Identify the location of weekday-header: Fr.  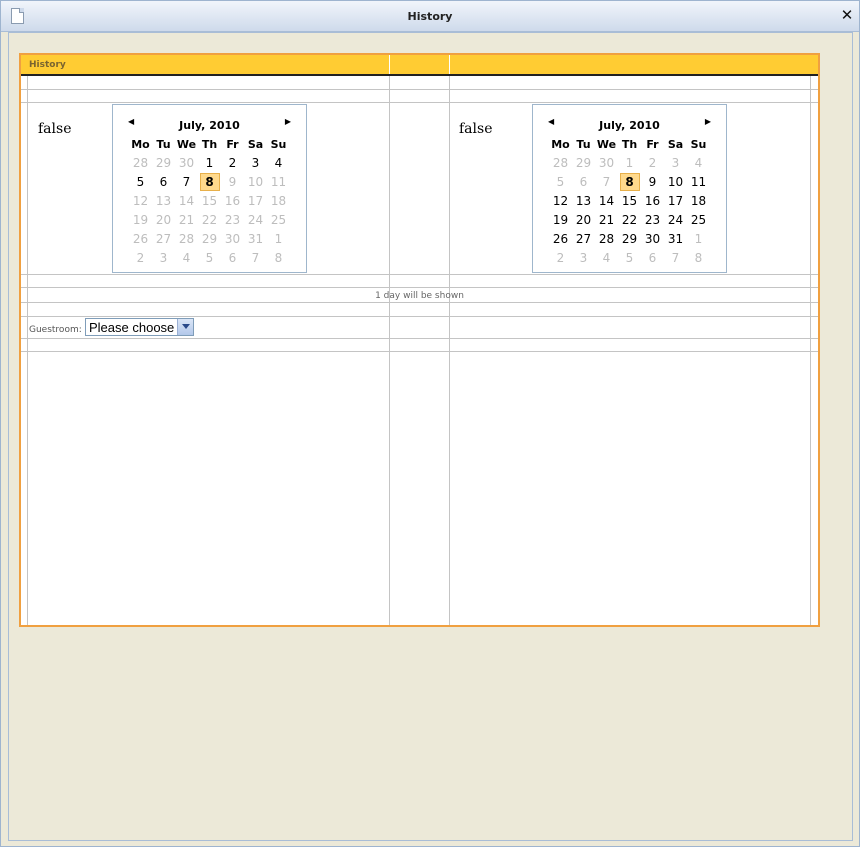
(652, 144).